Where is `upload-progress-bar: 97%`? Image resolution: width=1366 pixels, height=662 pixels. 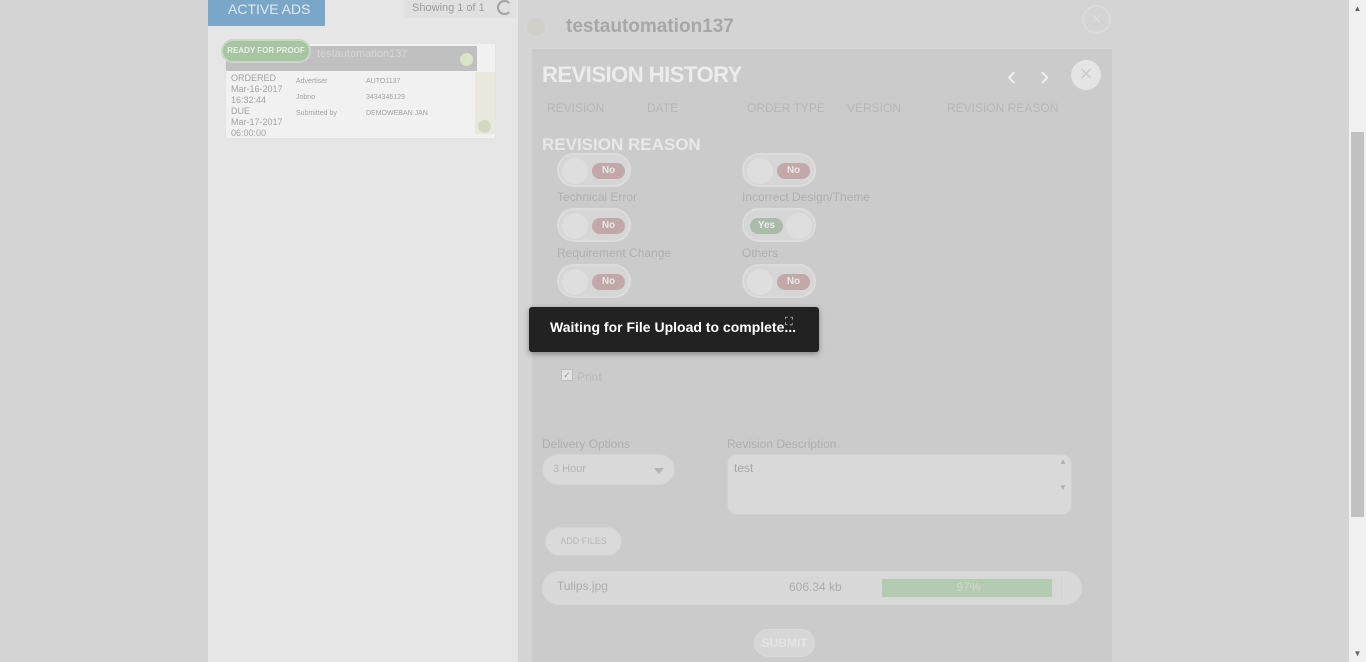
upload-progress-bar: 97% is located at coordinates (969, 588).